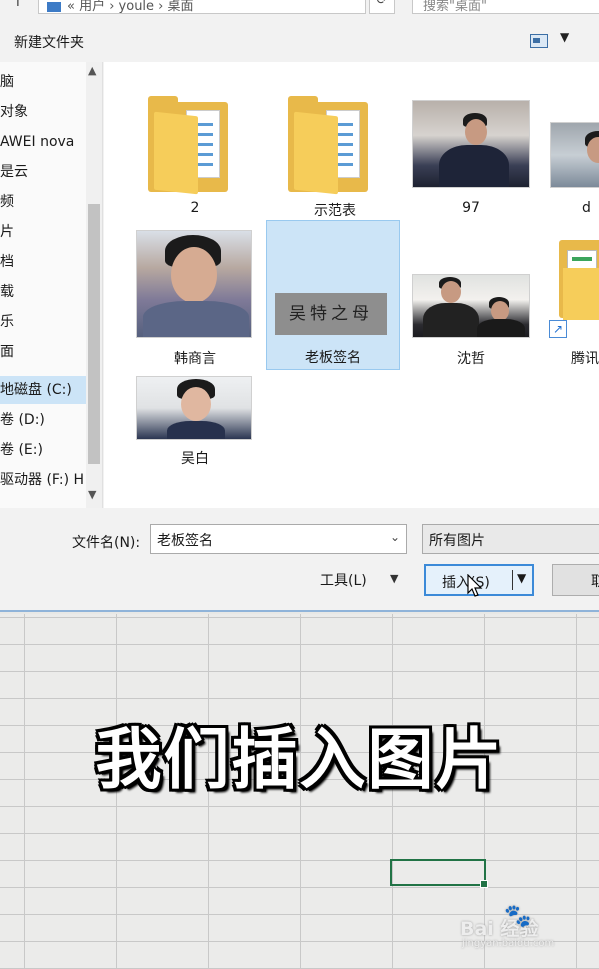 The image size is (599, 969). I want to click on nav-item: 是云, so click(43, 172).